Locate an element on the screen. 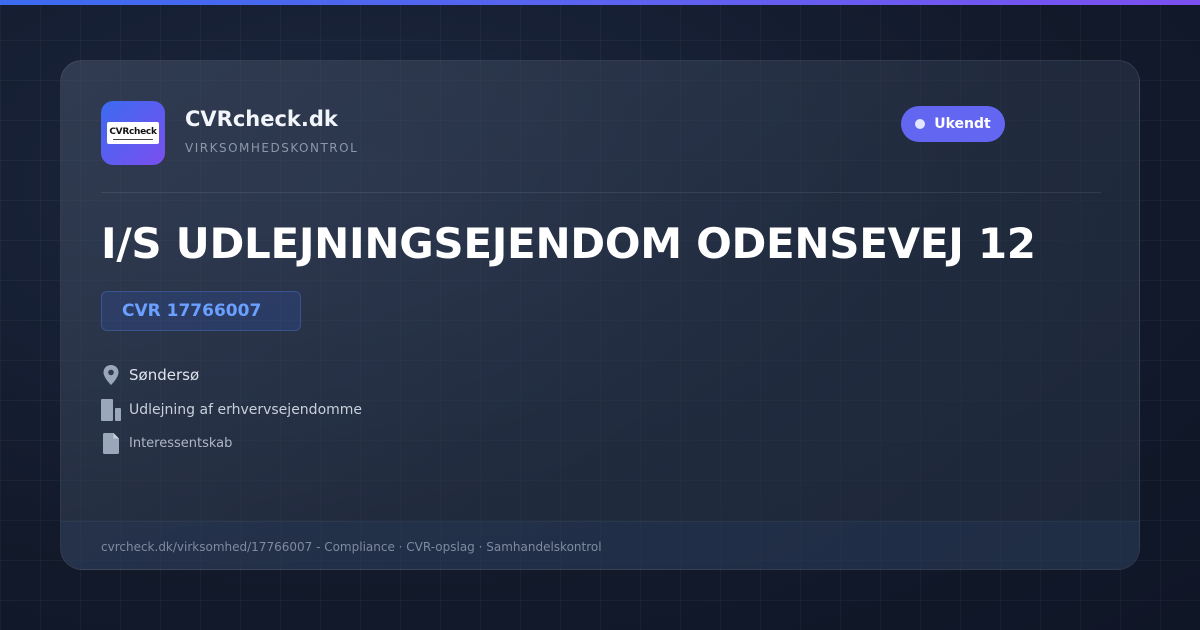  logo-underline is located at coordinates (133, 139).